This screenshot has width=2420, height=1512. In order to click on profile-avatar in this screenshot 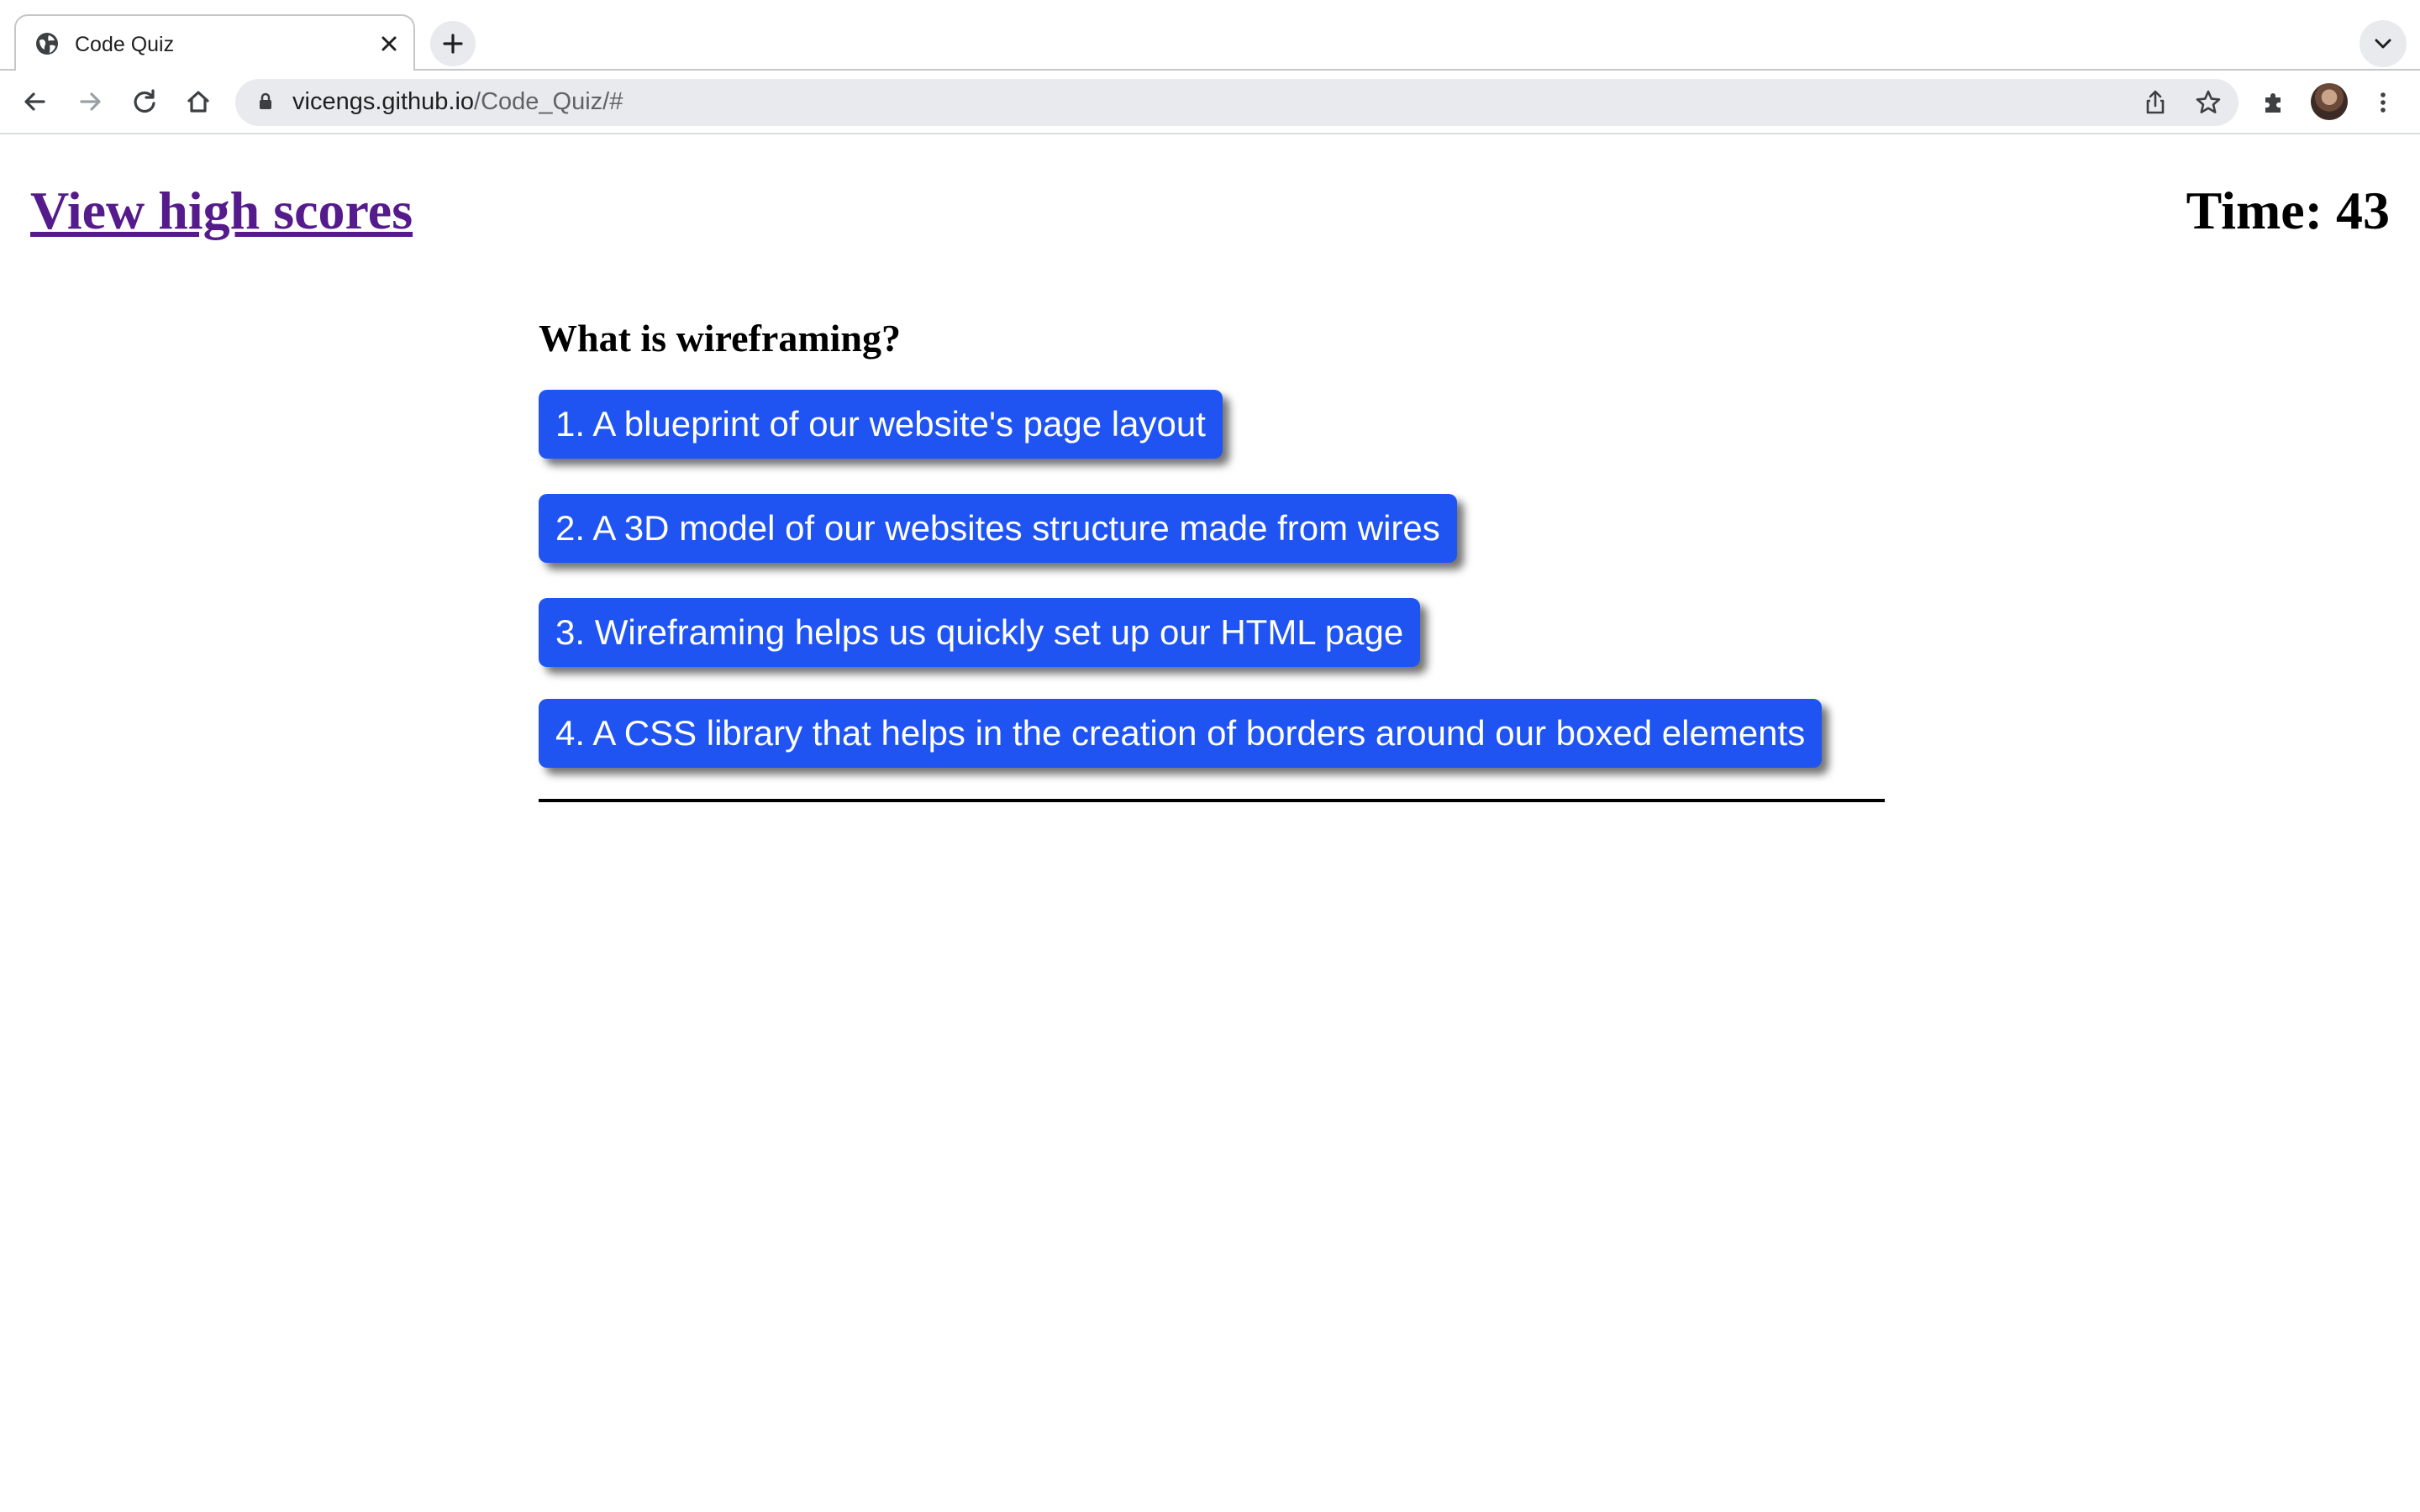, I will do `click(2329, 101)`.